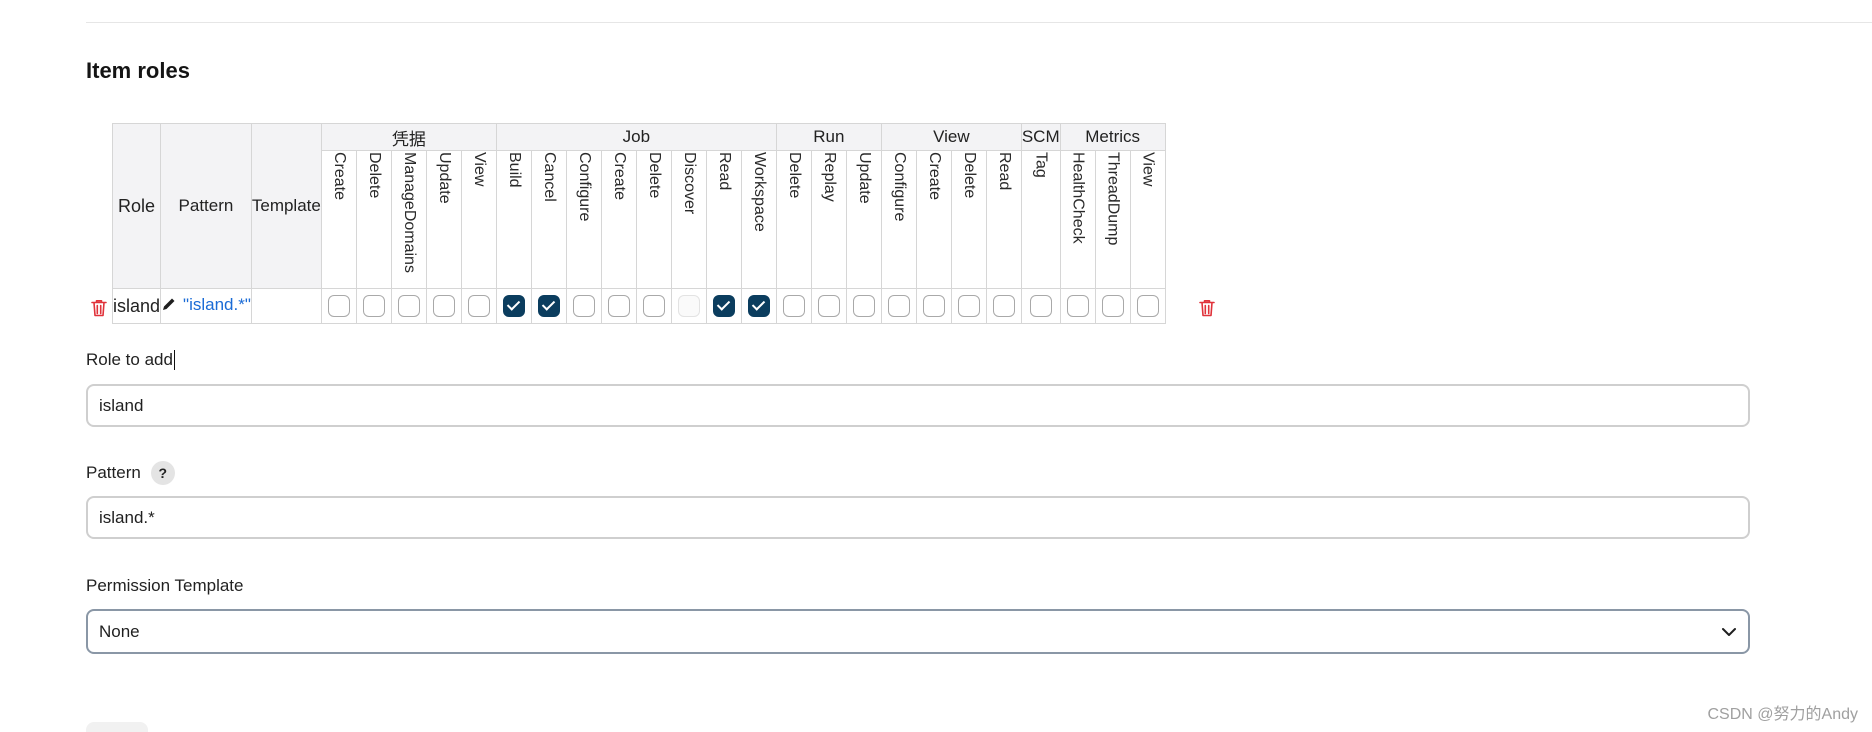  Describe the element at coordinates (636, 137) in the screenshot. I see `group-header-job: Job` at that location.